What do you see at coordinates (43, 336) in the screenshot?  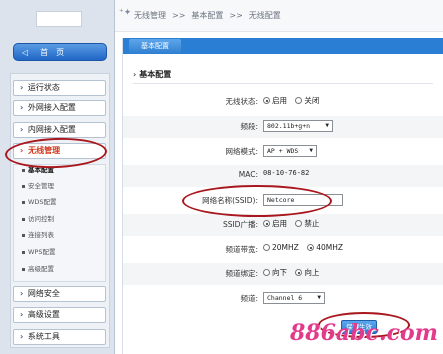 I see `nav-item-label: 系统工具` at bounding box center [43, 336].